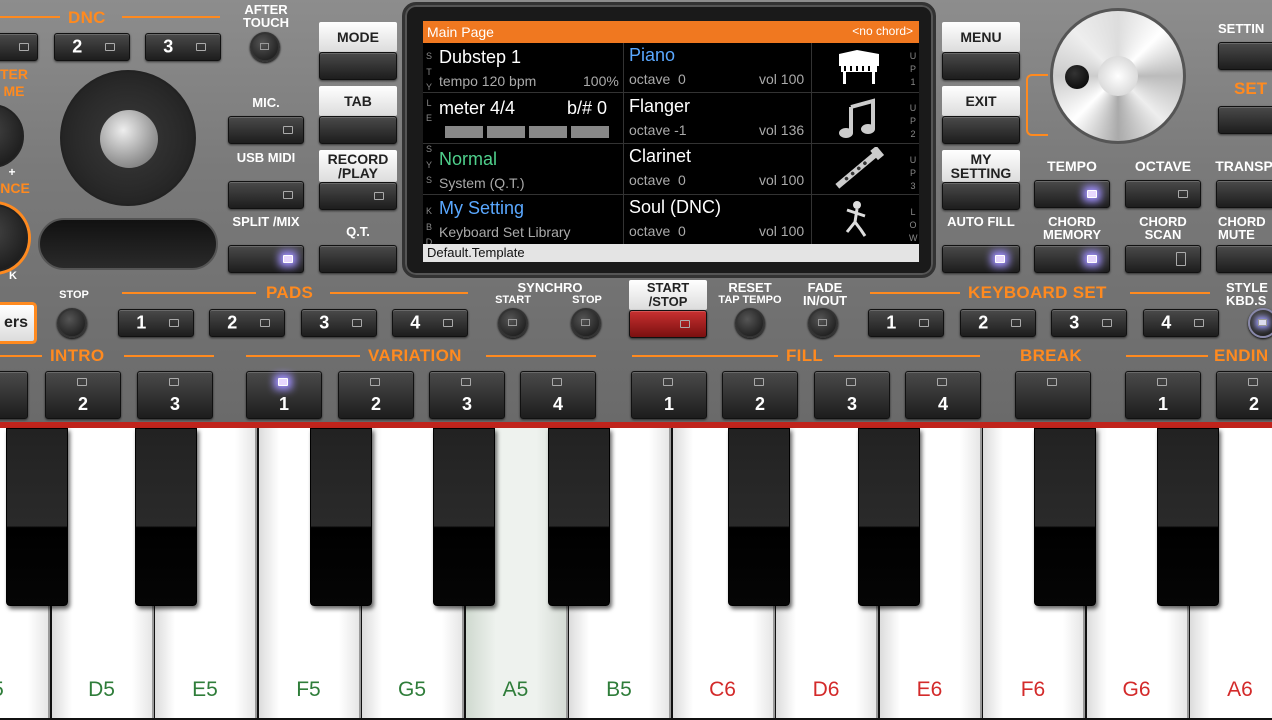 Image resolution: width=1272 pixels, height=720 pixels. What do you see at coordinates (558, 395) in the screenshot?
I see `variation-button-4: 4` at bounding box center [558, 395].